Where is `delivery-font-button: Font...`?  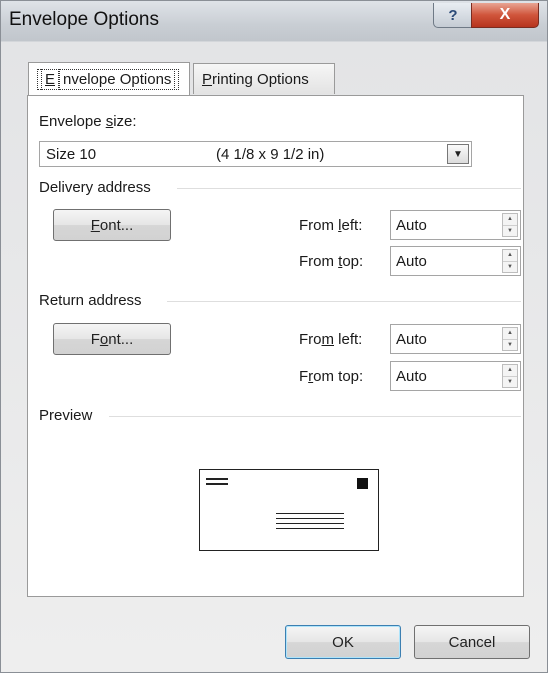 delivery-font-button: Font... is located at coordinates (112, 225).